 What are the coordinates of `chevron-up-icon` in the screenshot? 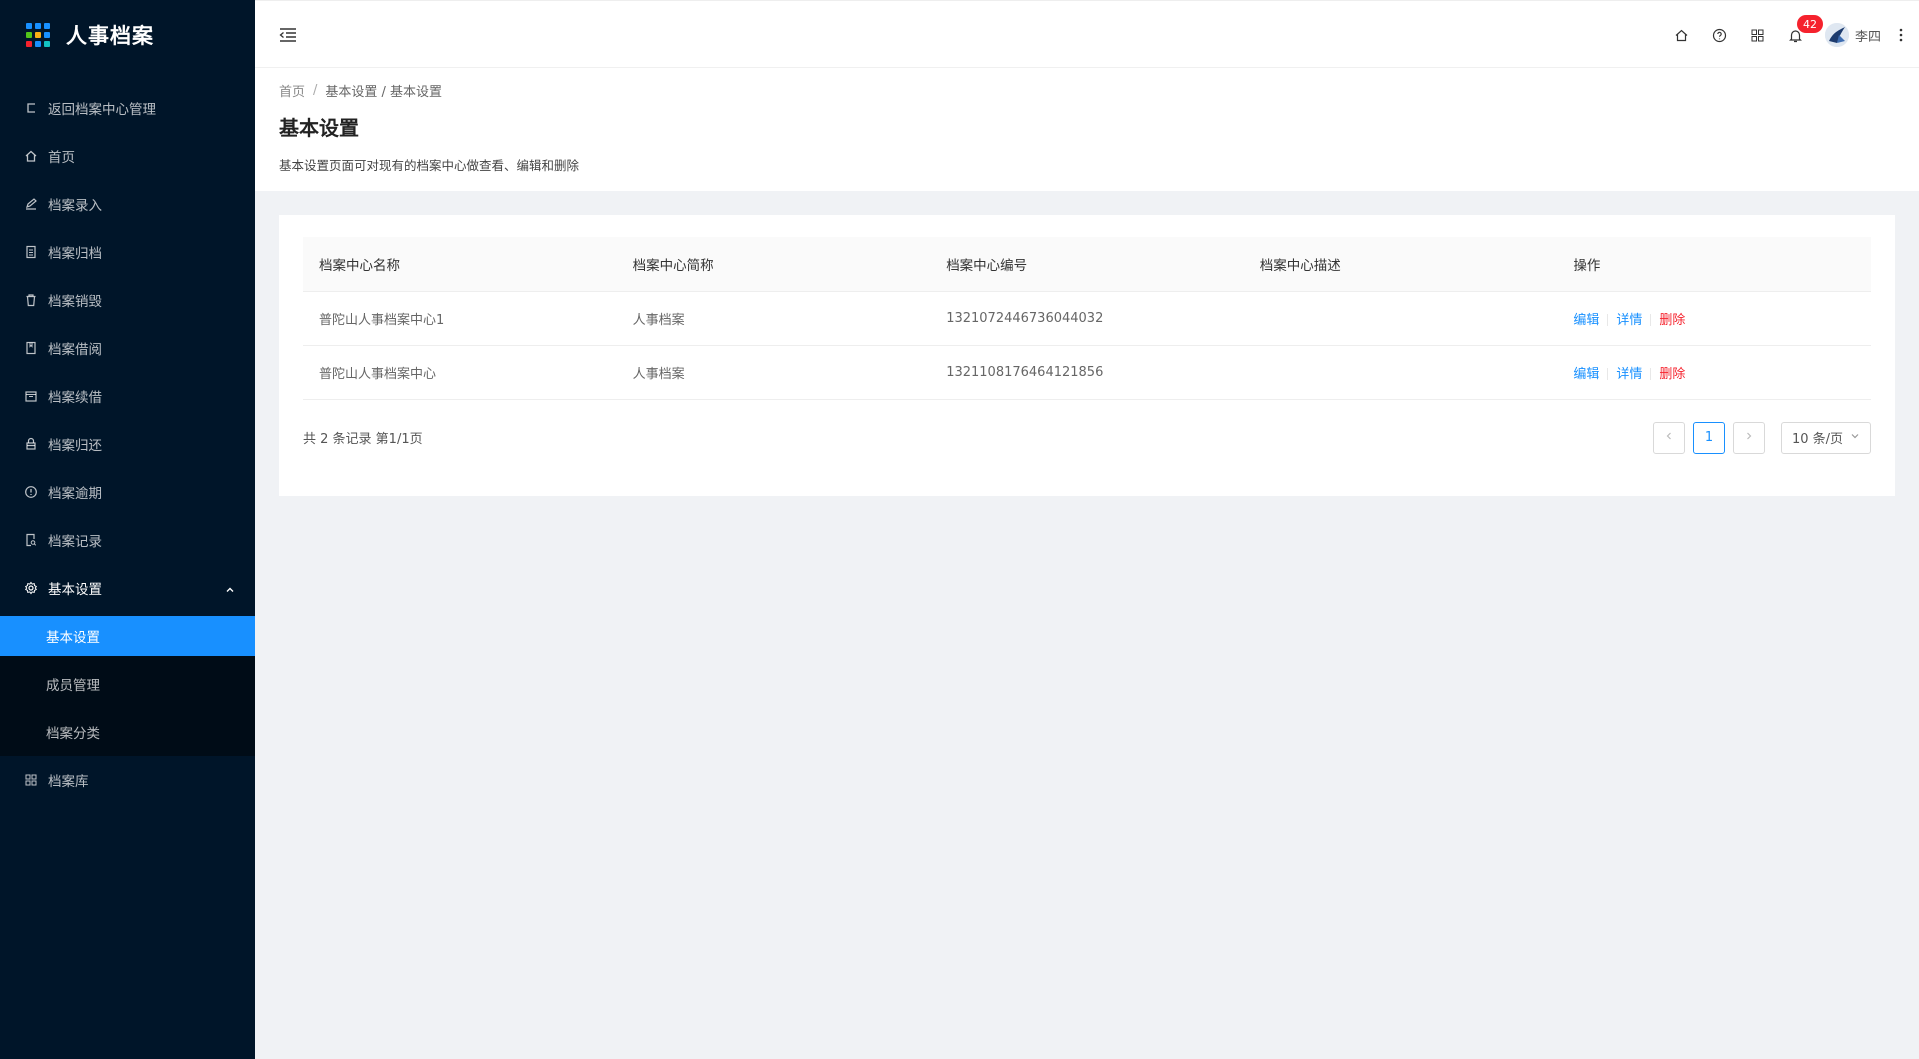 It's located at (230, 588).